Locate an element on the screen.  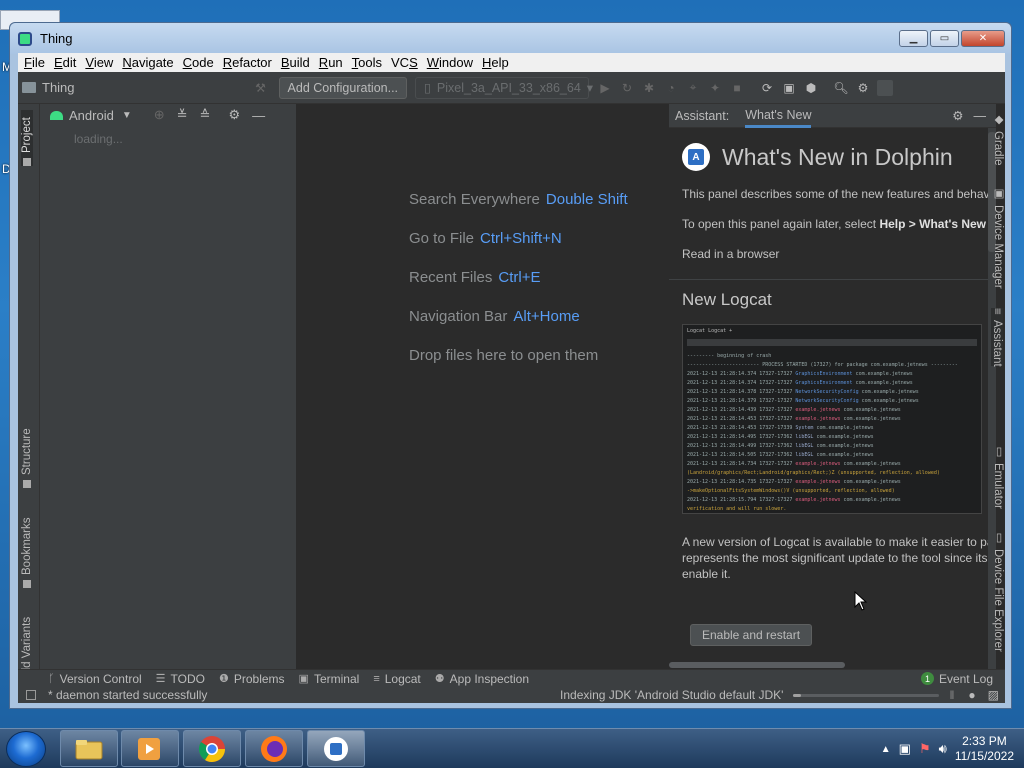
tab-device-file-explorer-label: Device File Explorer is located at coordinates (998, 600).